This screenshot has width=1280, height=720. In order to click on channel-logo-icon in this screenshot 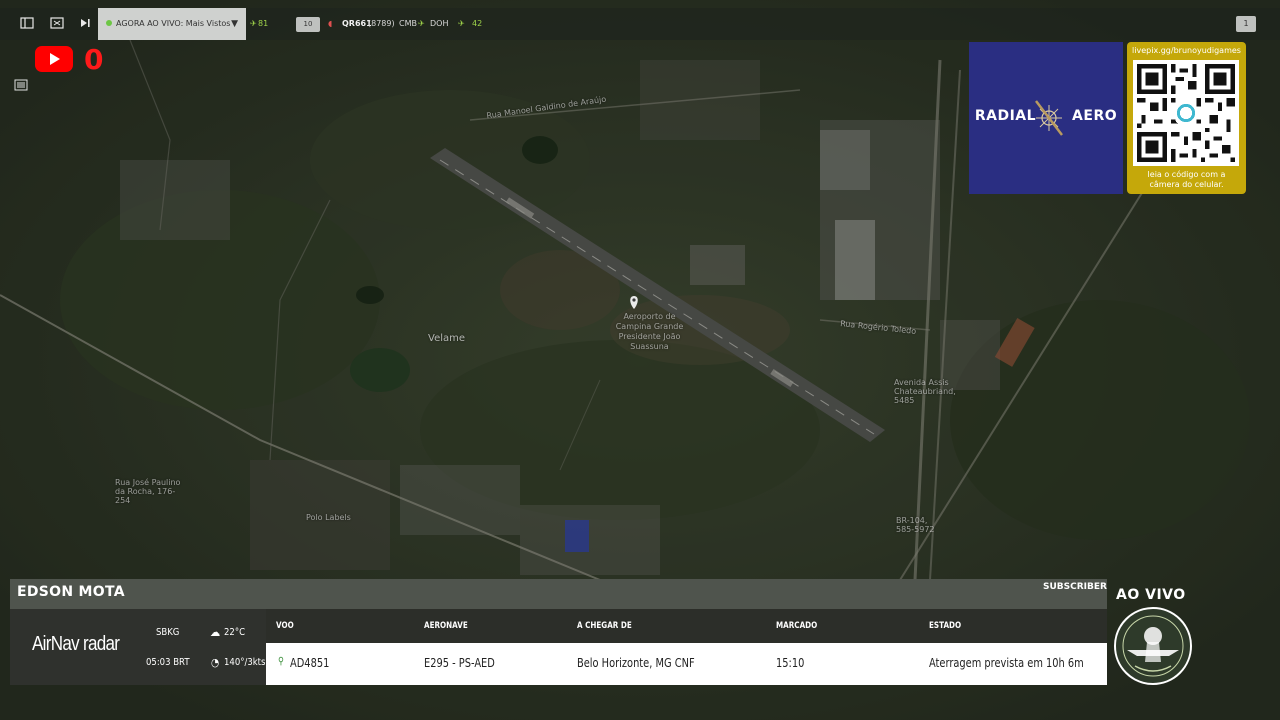, I will do `click(1153, 646)`.